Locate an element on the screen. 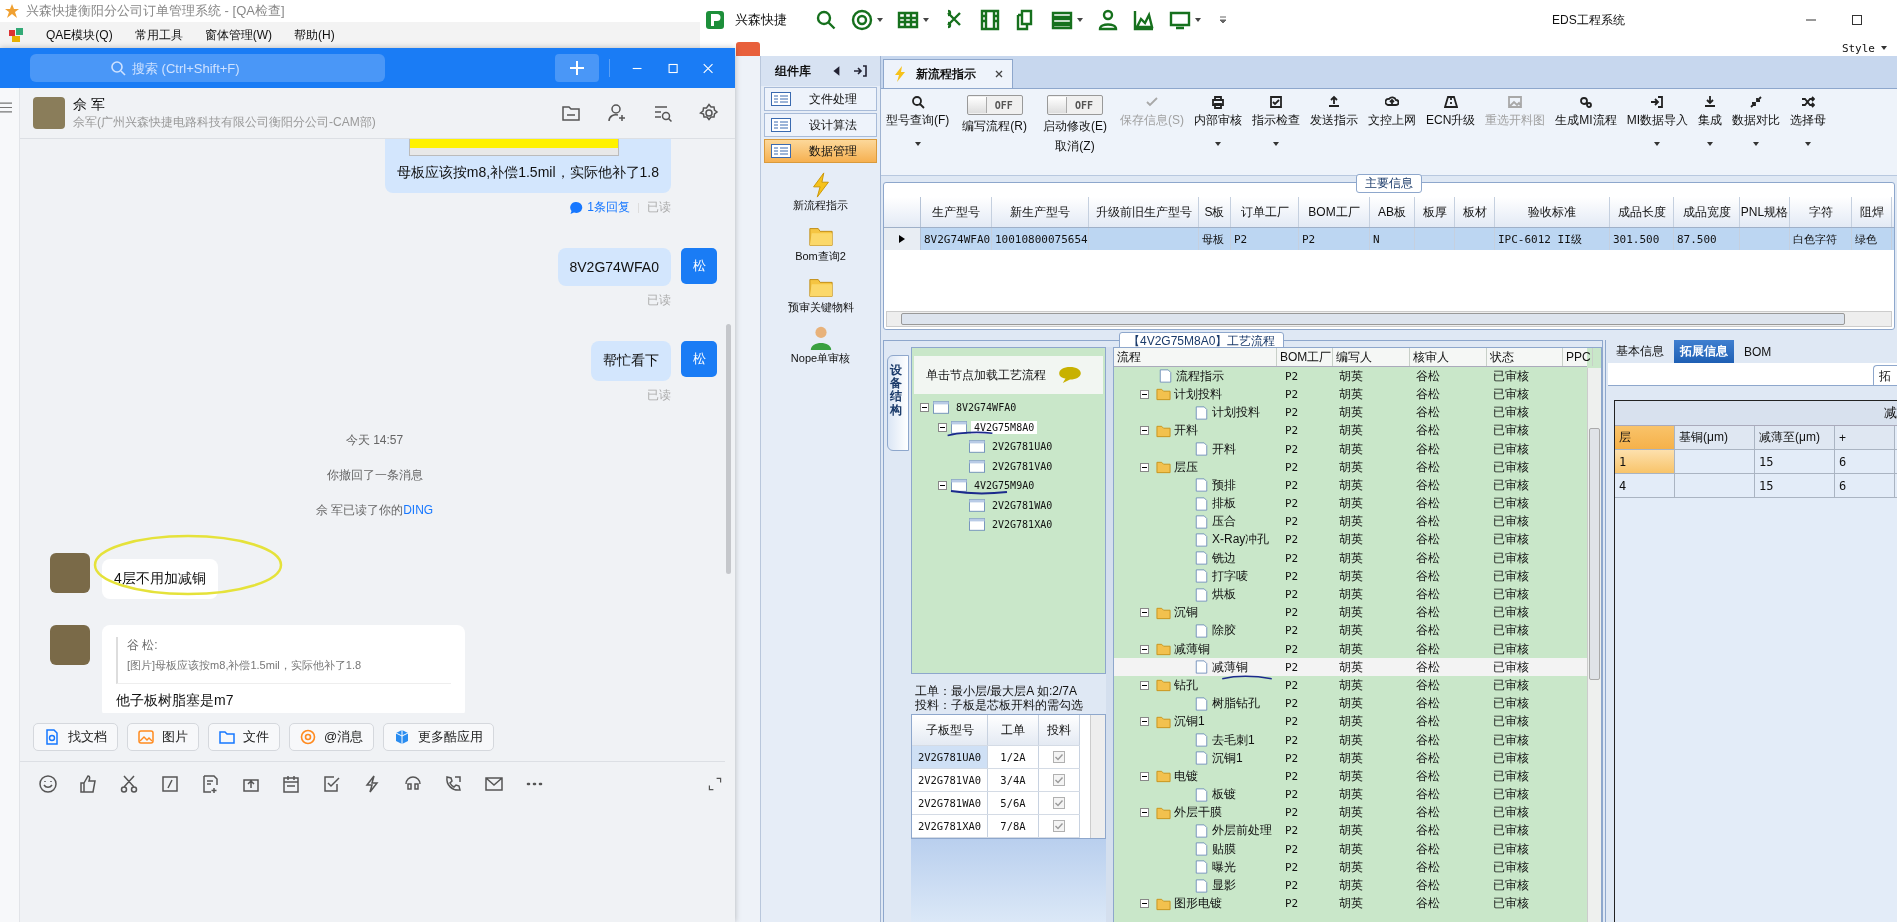 The width and height of the screenshot is (1897, 922). quick-action-button: @消息 is located at coordinates (332, 737).